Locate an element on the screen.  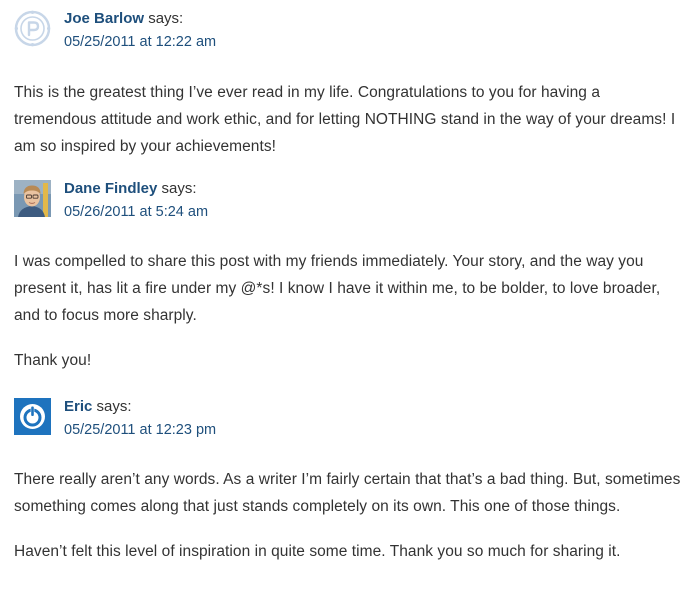
comment-author-line: Joe Barlow says: is located at coordinates (123, 19).